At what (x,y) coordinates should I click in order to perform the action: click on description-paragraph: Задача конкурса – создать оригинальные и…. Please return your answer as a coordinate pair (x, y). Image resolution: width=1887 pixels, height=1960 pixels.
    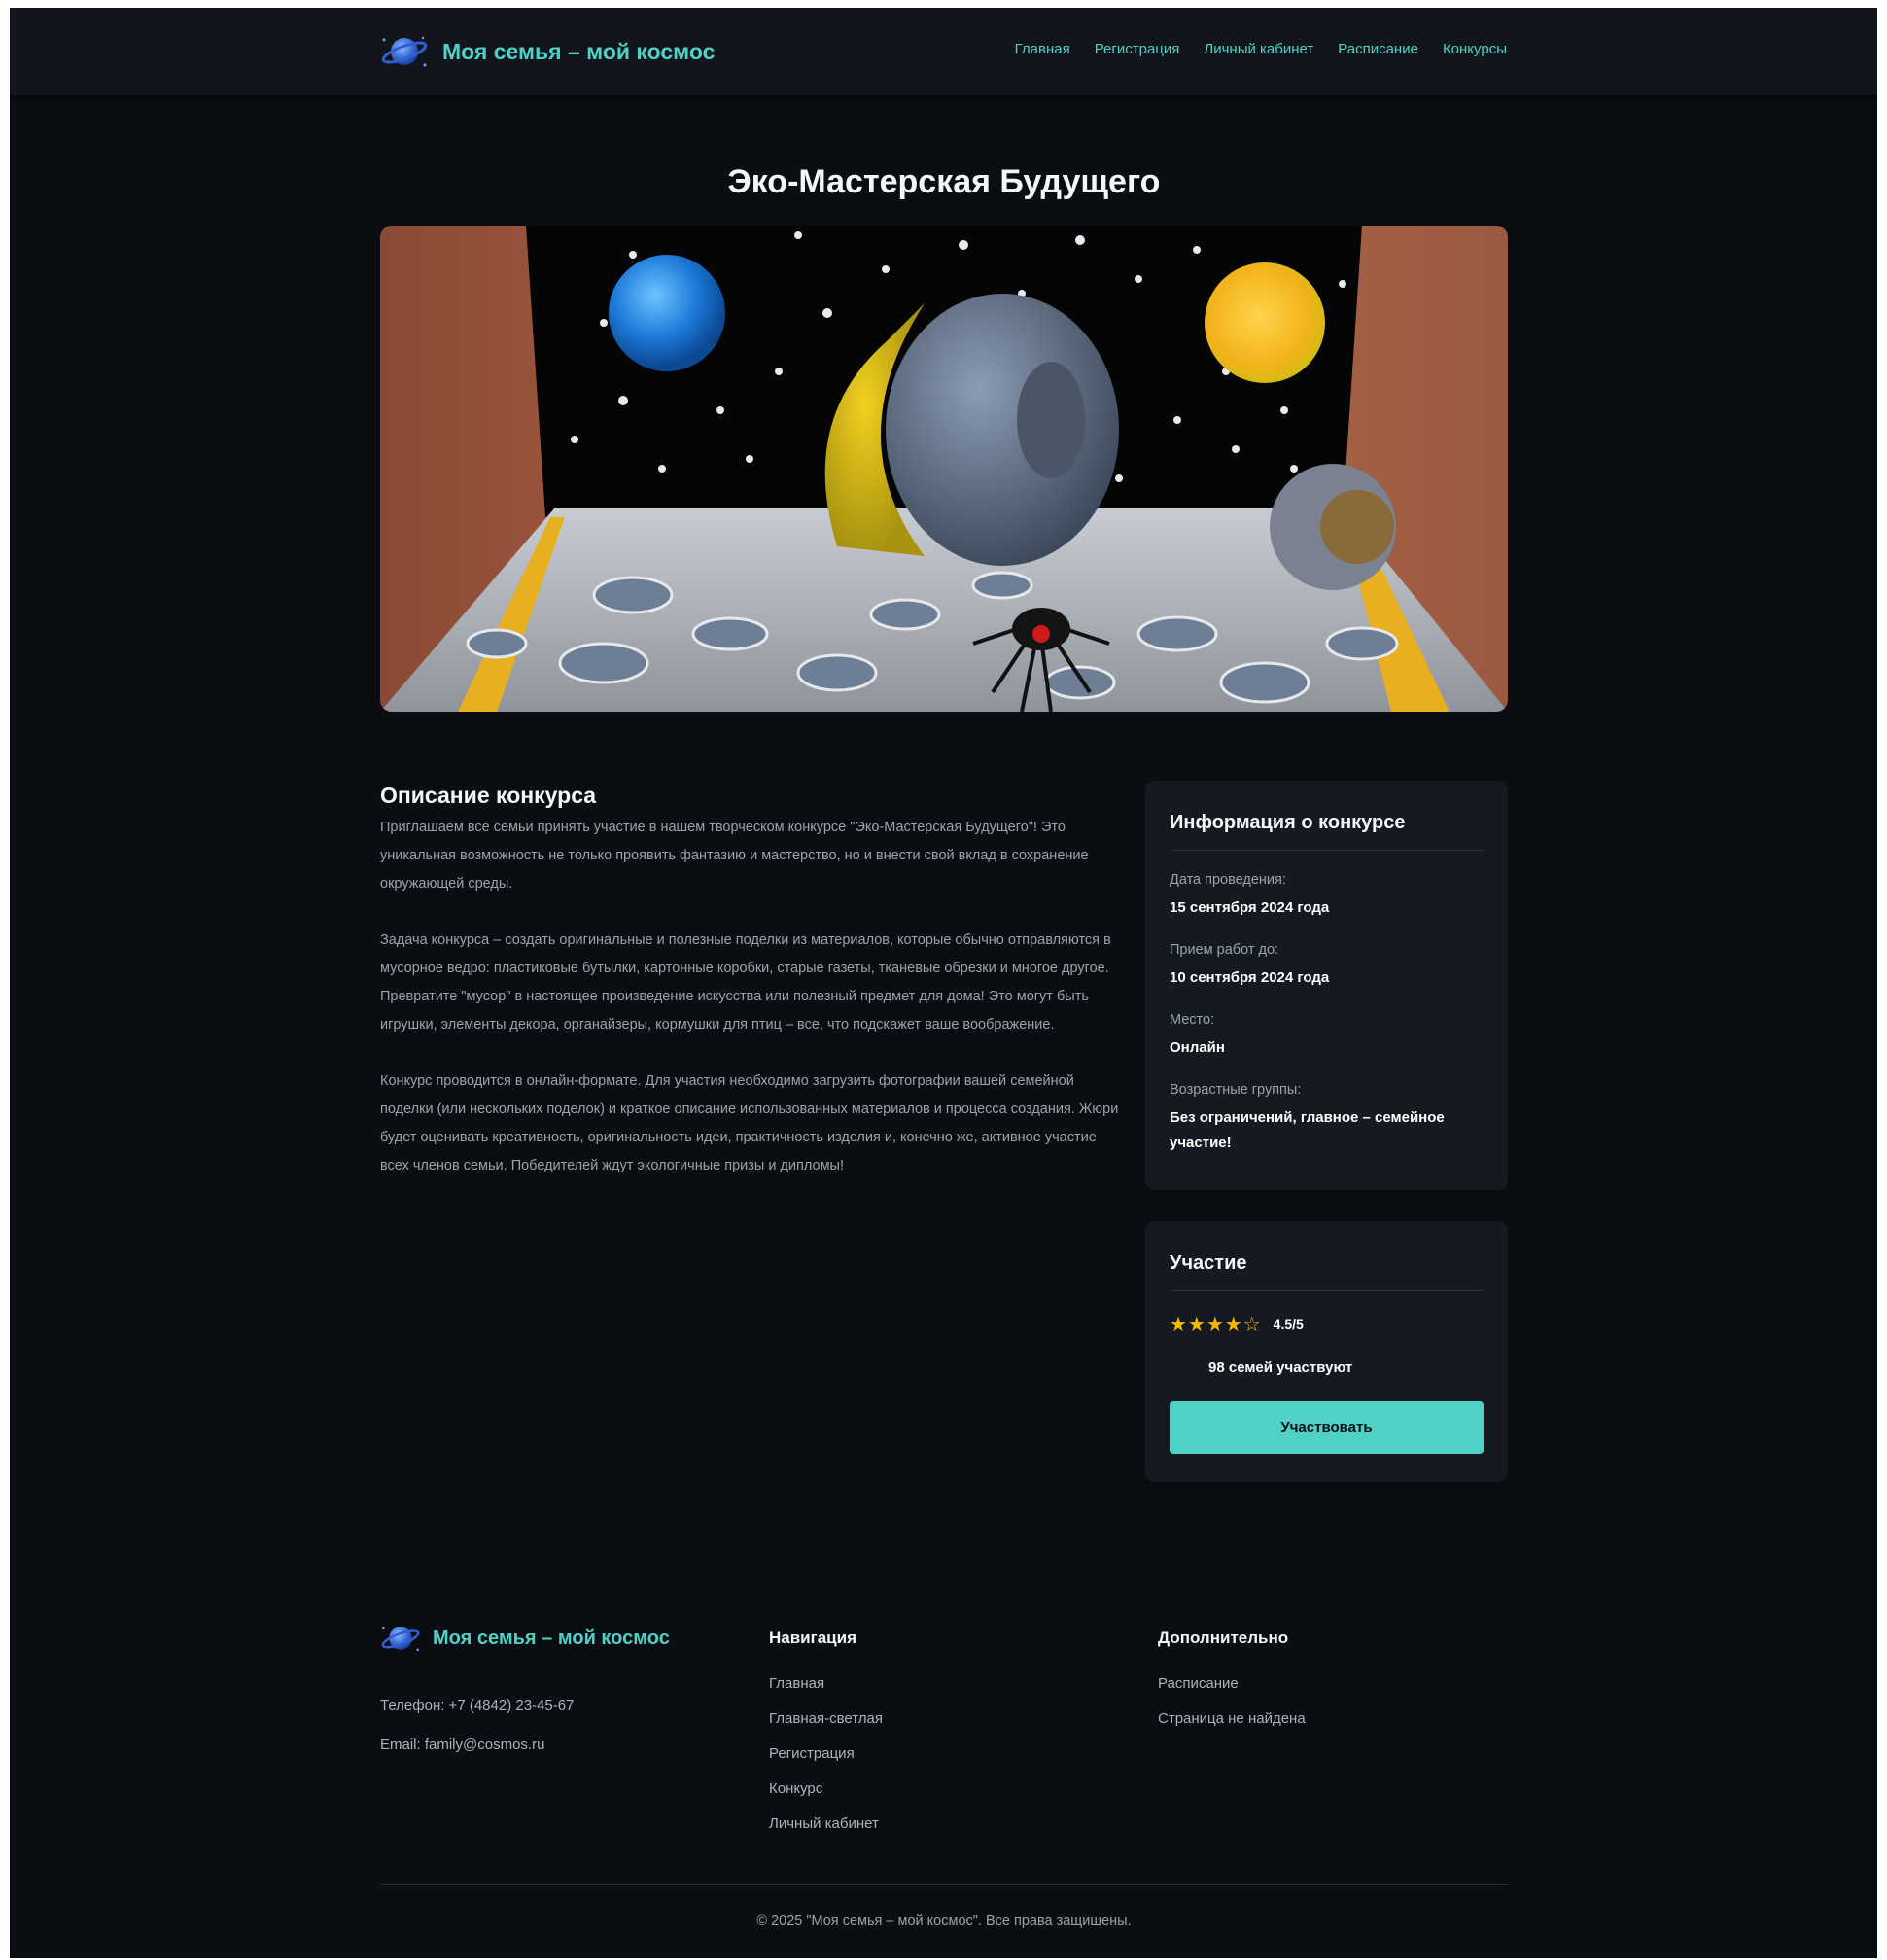
    Looking at the image, I should click on (746, 982).